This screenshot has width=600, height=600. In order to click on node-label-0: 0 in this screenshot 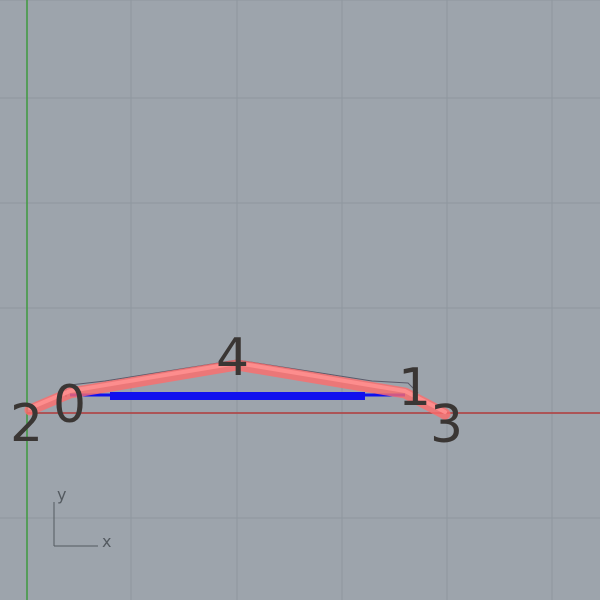, I will do `click(69, 405)`.